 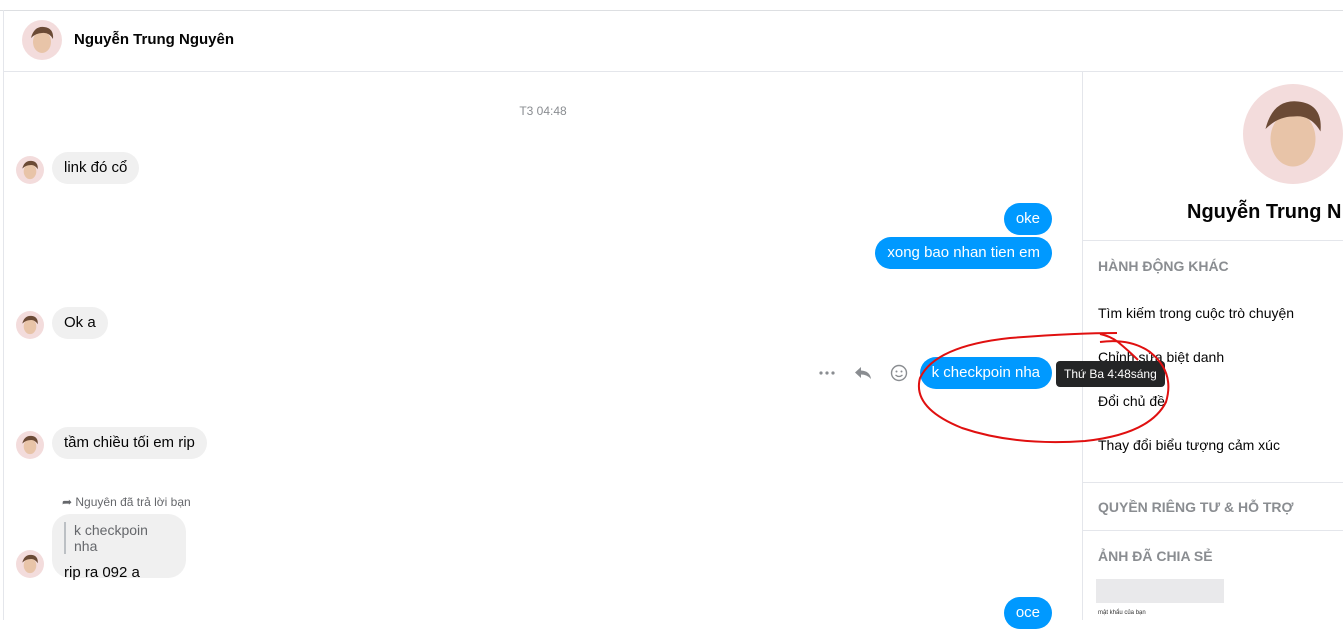 What do you see at coordinates (102, 572) in the screenshot?
I see `reply-text: rip ra 092 a` at bounding box center [102, 572].